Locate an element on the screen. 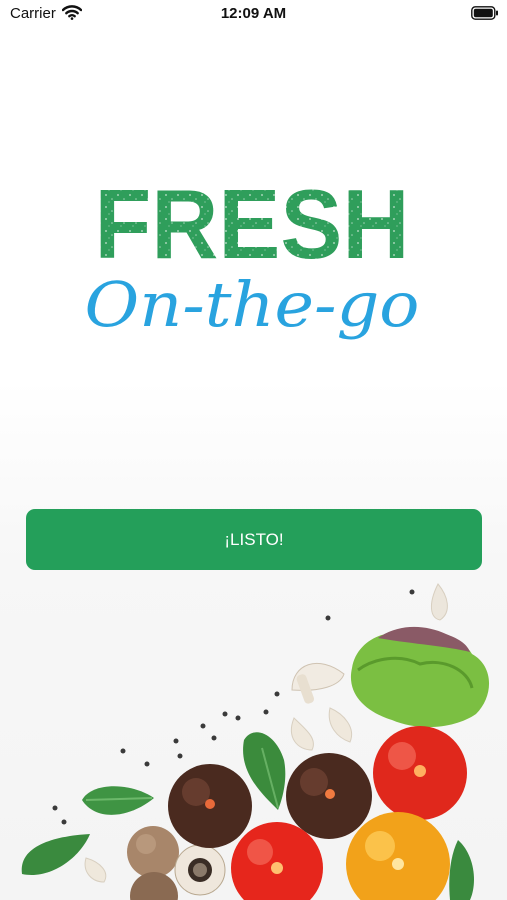  battery-icon is located at coordinates (485, 15).